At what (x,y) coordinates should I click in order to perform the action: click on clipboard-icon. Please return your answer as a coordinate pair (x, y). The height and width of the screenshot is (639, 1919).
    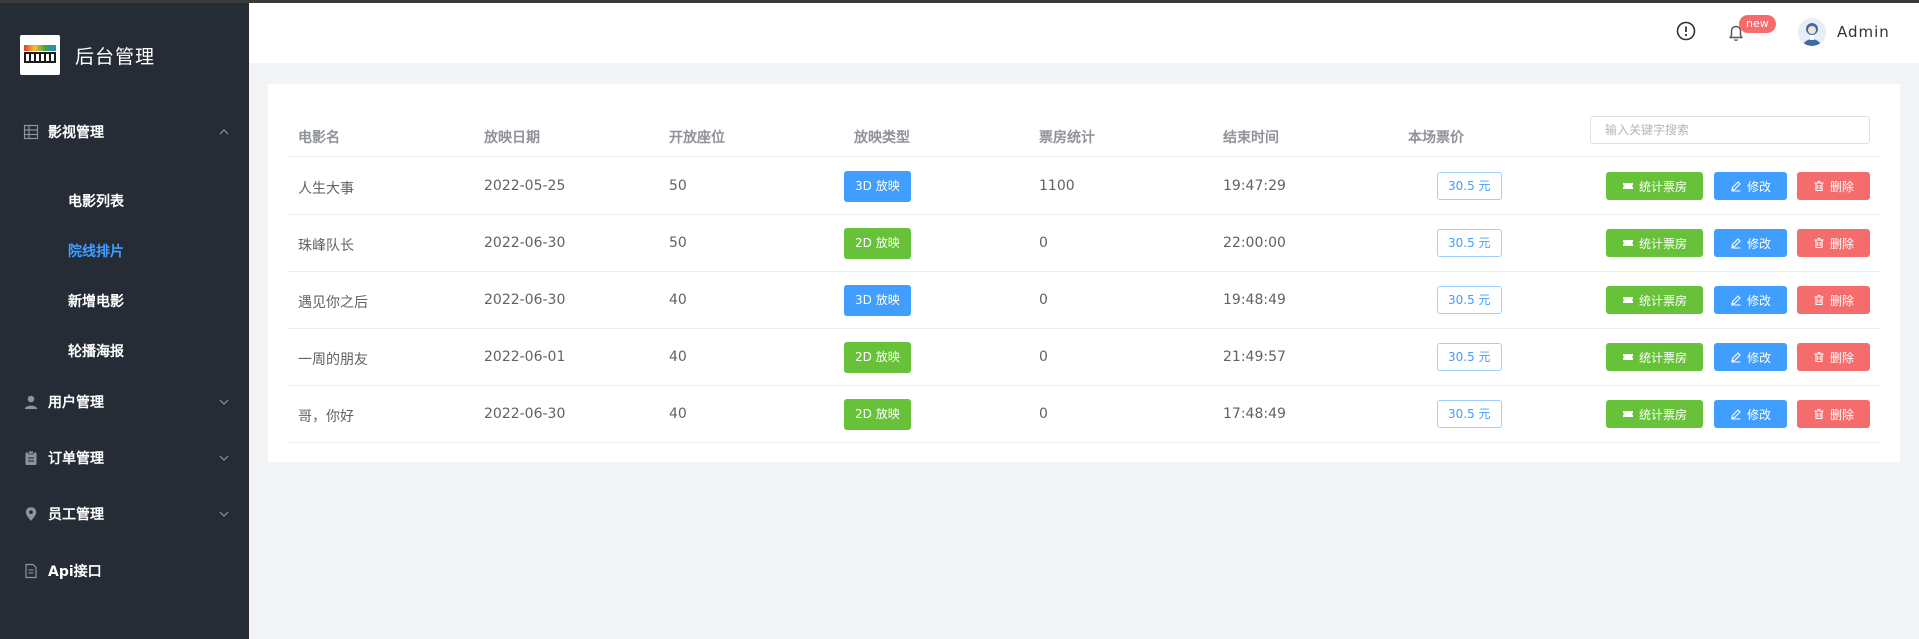
    Looking at the image, I should click on (31, 457).